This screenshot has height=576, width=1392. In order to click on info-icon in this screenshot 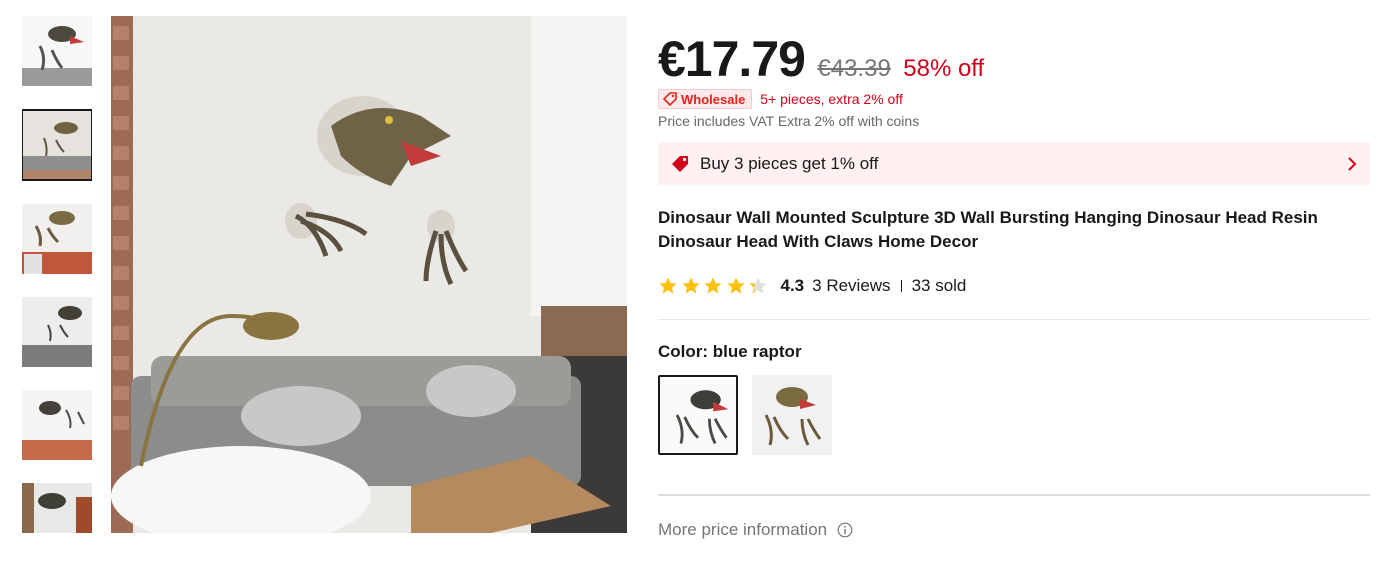, I will do `click(845, 530)`.